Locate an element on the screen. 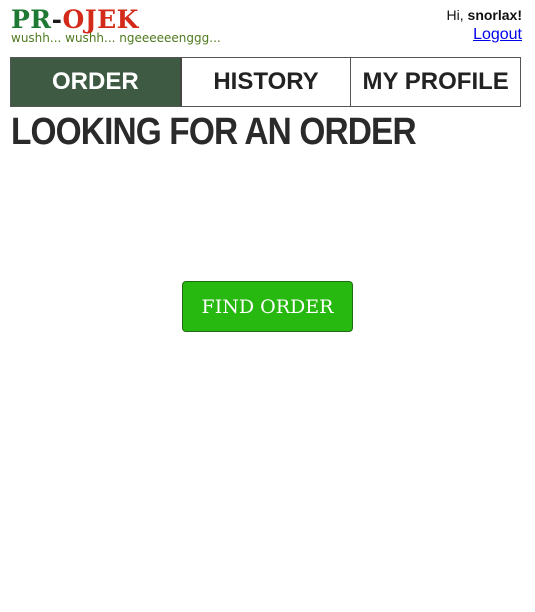 The width and height of the screenshot is (535, 612). tab-order: ORDER is located at coordinates (96, 82).